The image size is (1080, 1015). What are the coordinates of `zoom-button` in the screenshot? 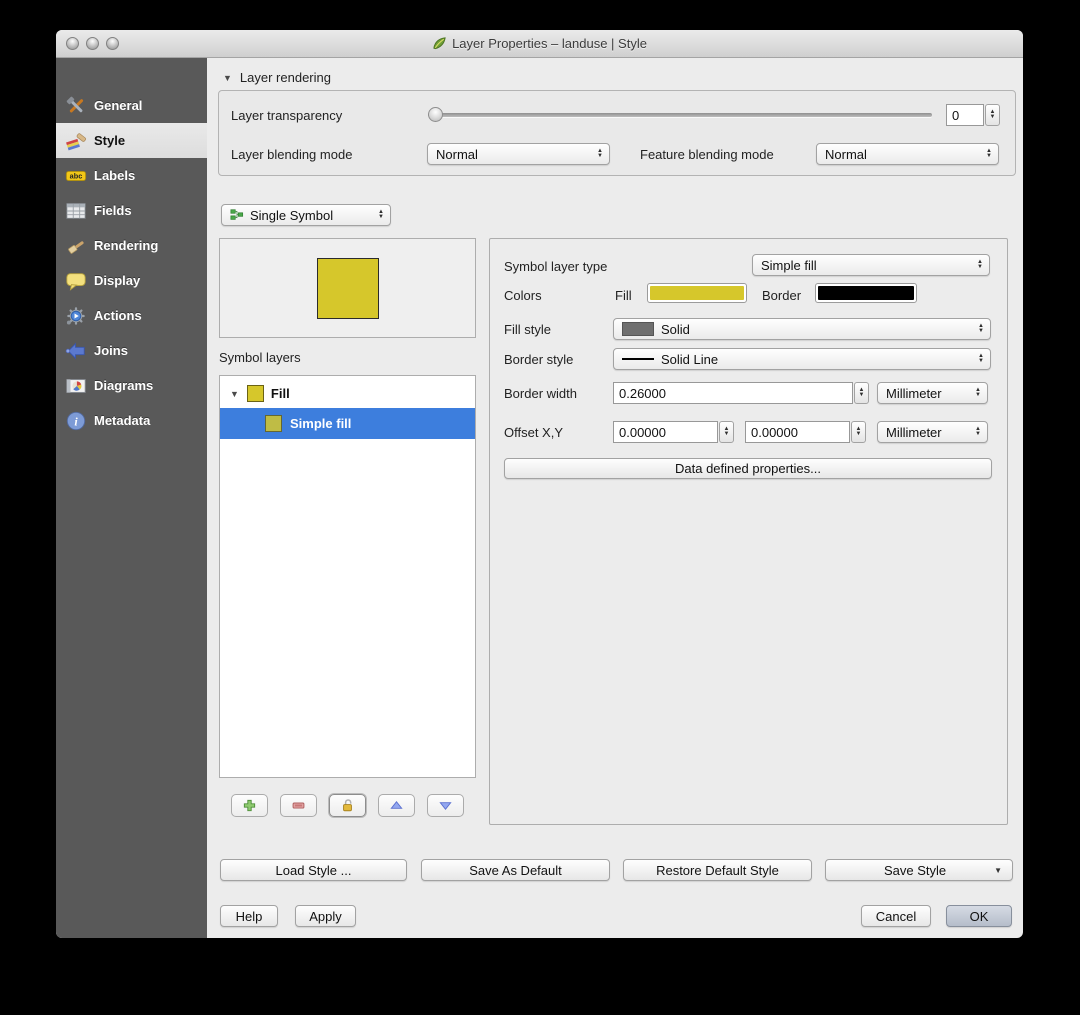 It's located at (112, 43).